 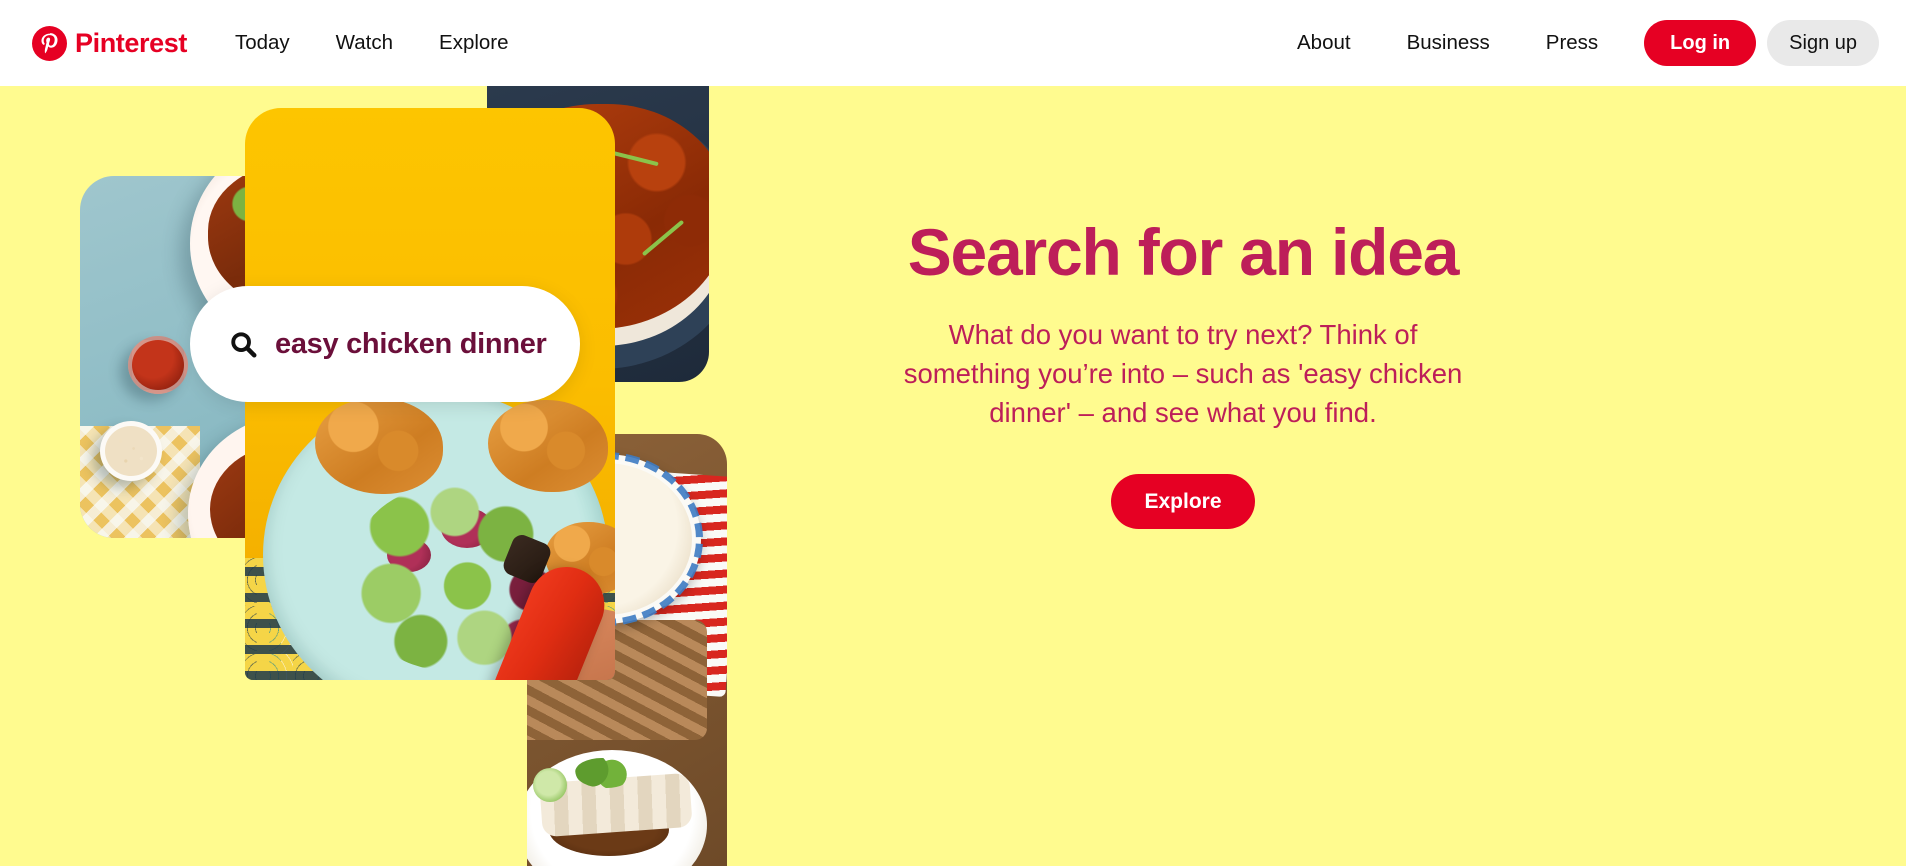 I want to click on pinterest-p-logo-icon, so click(x=49, y=43).